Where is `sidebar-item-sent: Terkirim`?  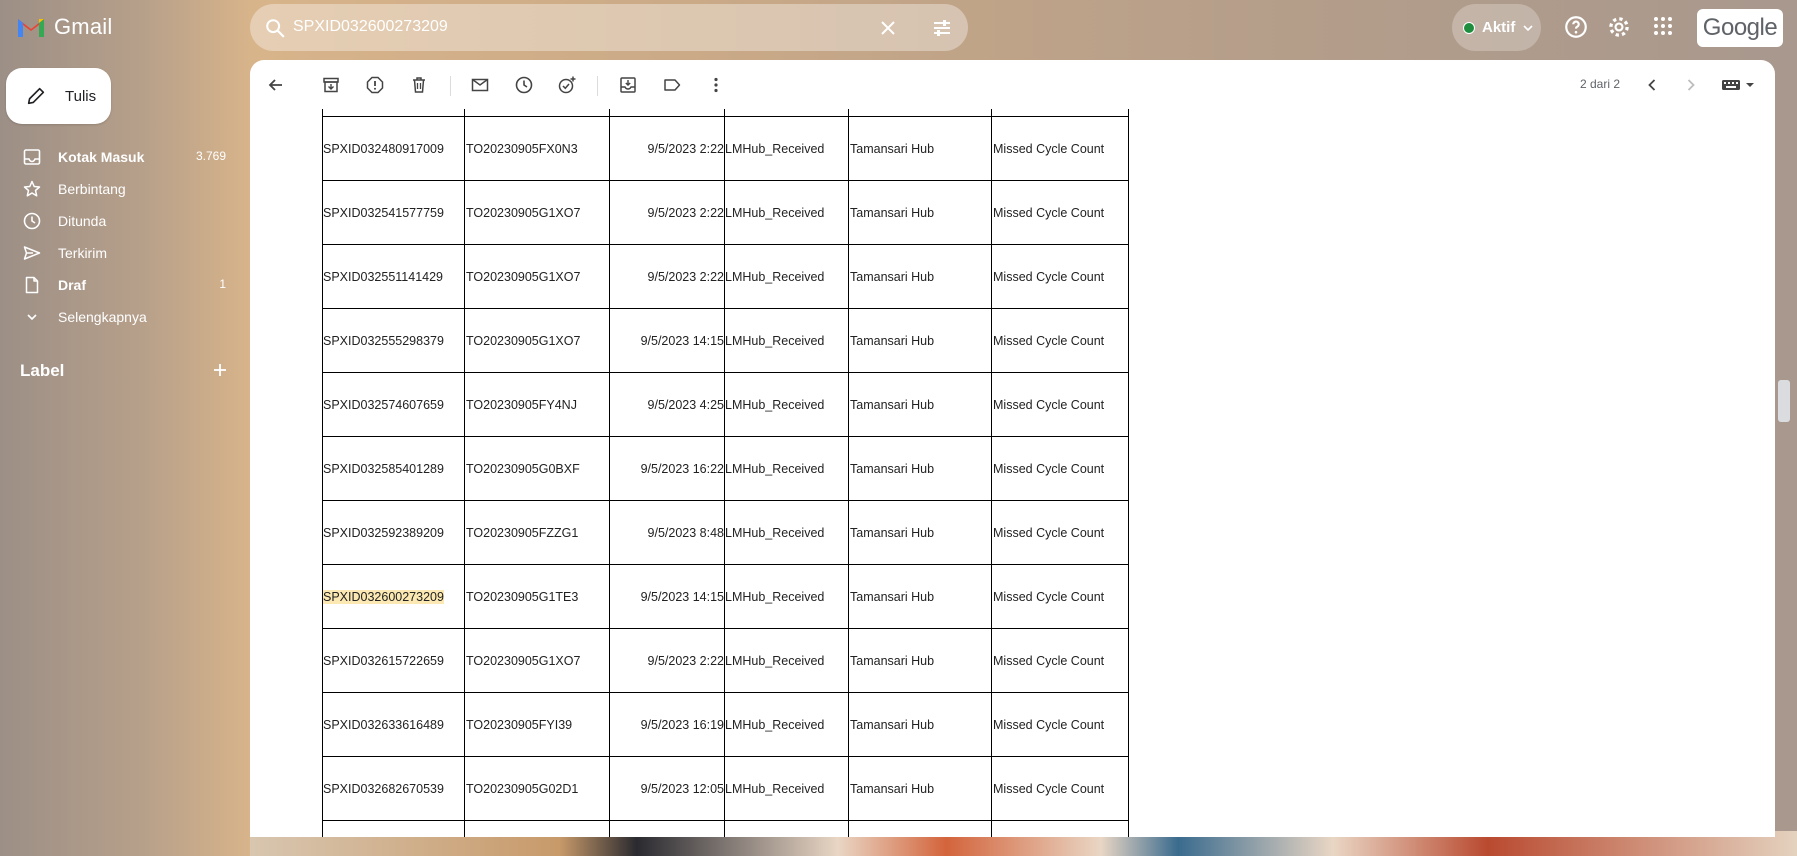
sidebar-item-sent: Terkirim is located at coordinates (120, 253).